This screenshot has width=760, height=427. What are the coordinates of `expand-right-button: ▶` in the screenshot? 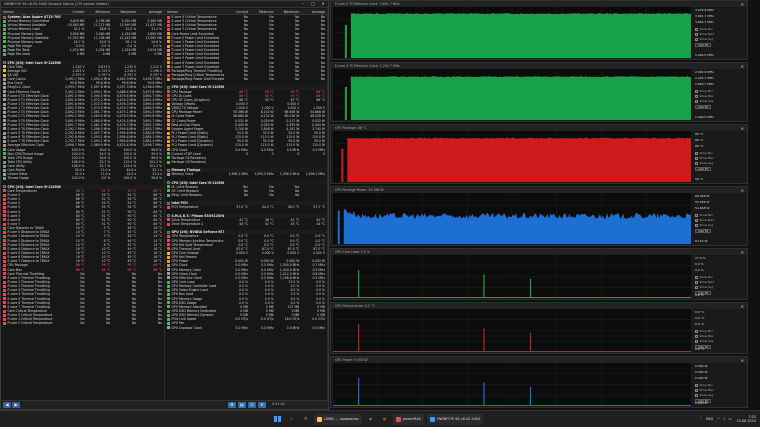 It's located at (16, 405).